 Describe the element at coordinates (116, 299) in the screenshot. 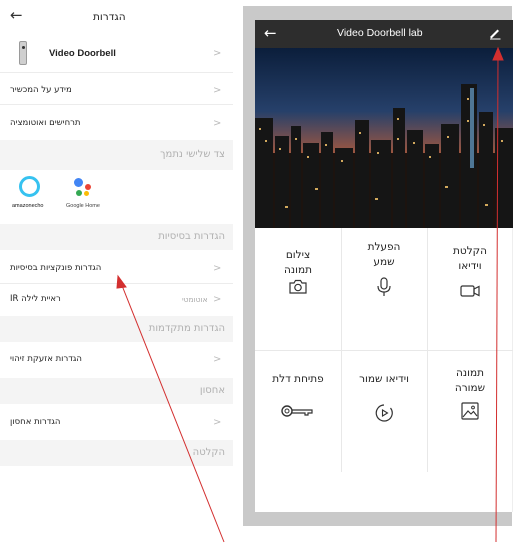

I see `ir-night-vision-row: ראיית לילה IR אוטומטי >` at that location.